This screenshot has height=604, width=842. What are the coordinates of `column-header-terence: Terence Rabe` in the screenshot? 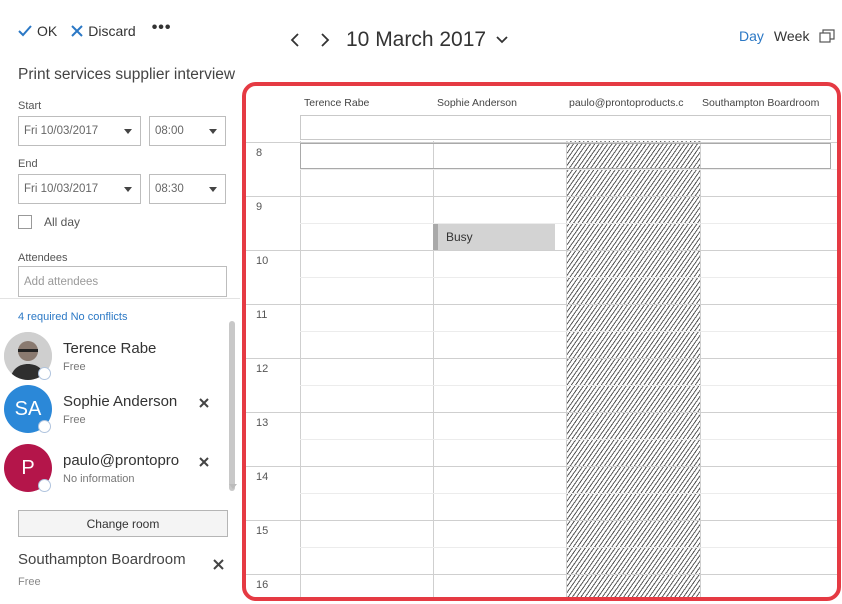 It's located at (337, 103).